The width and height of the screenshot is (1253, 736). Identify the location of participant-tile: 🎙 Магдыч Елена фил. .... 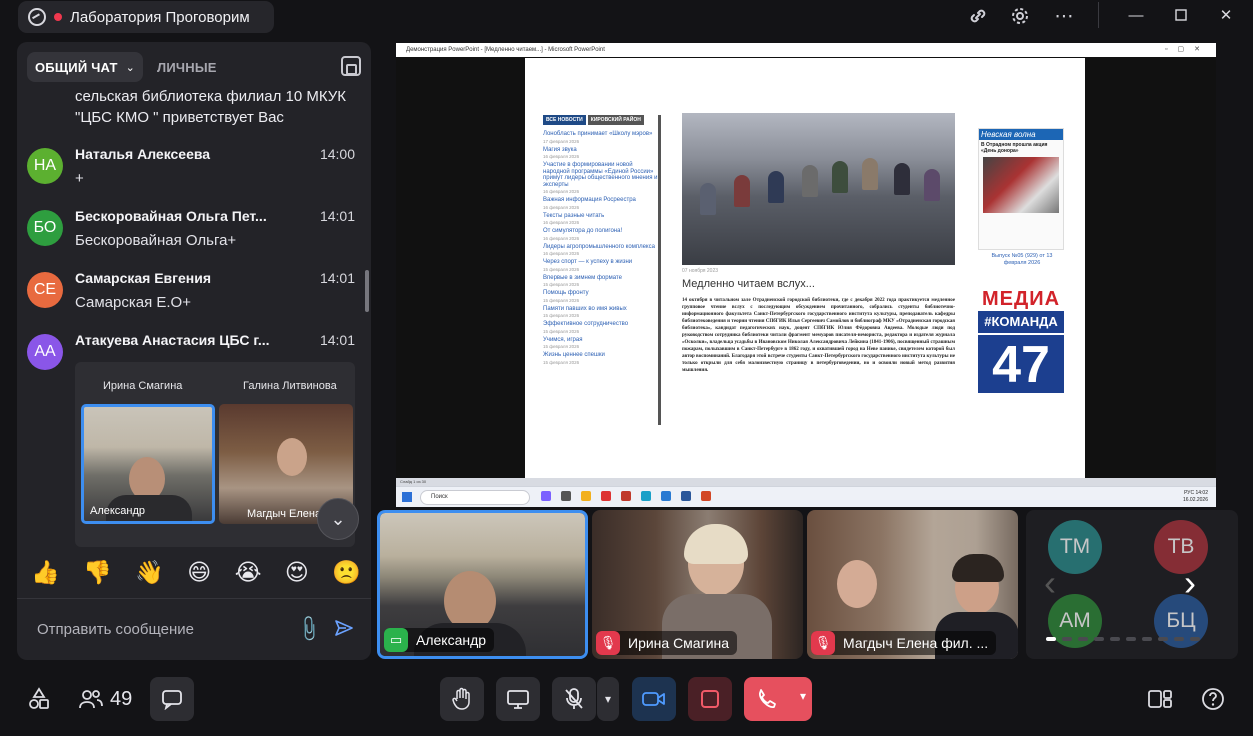
(912, 584).